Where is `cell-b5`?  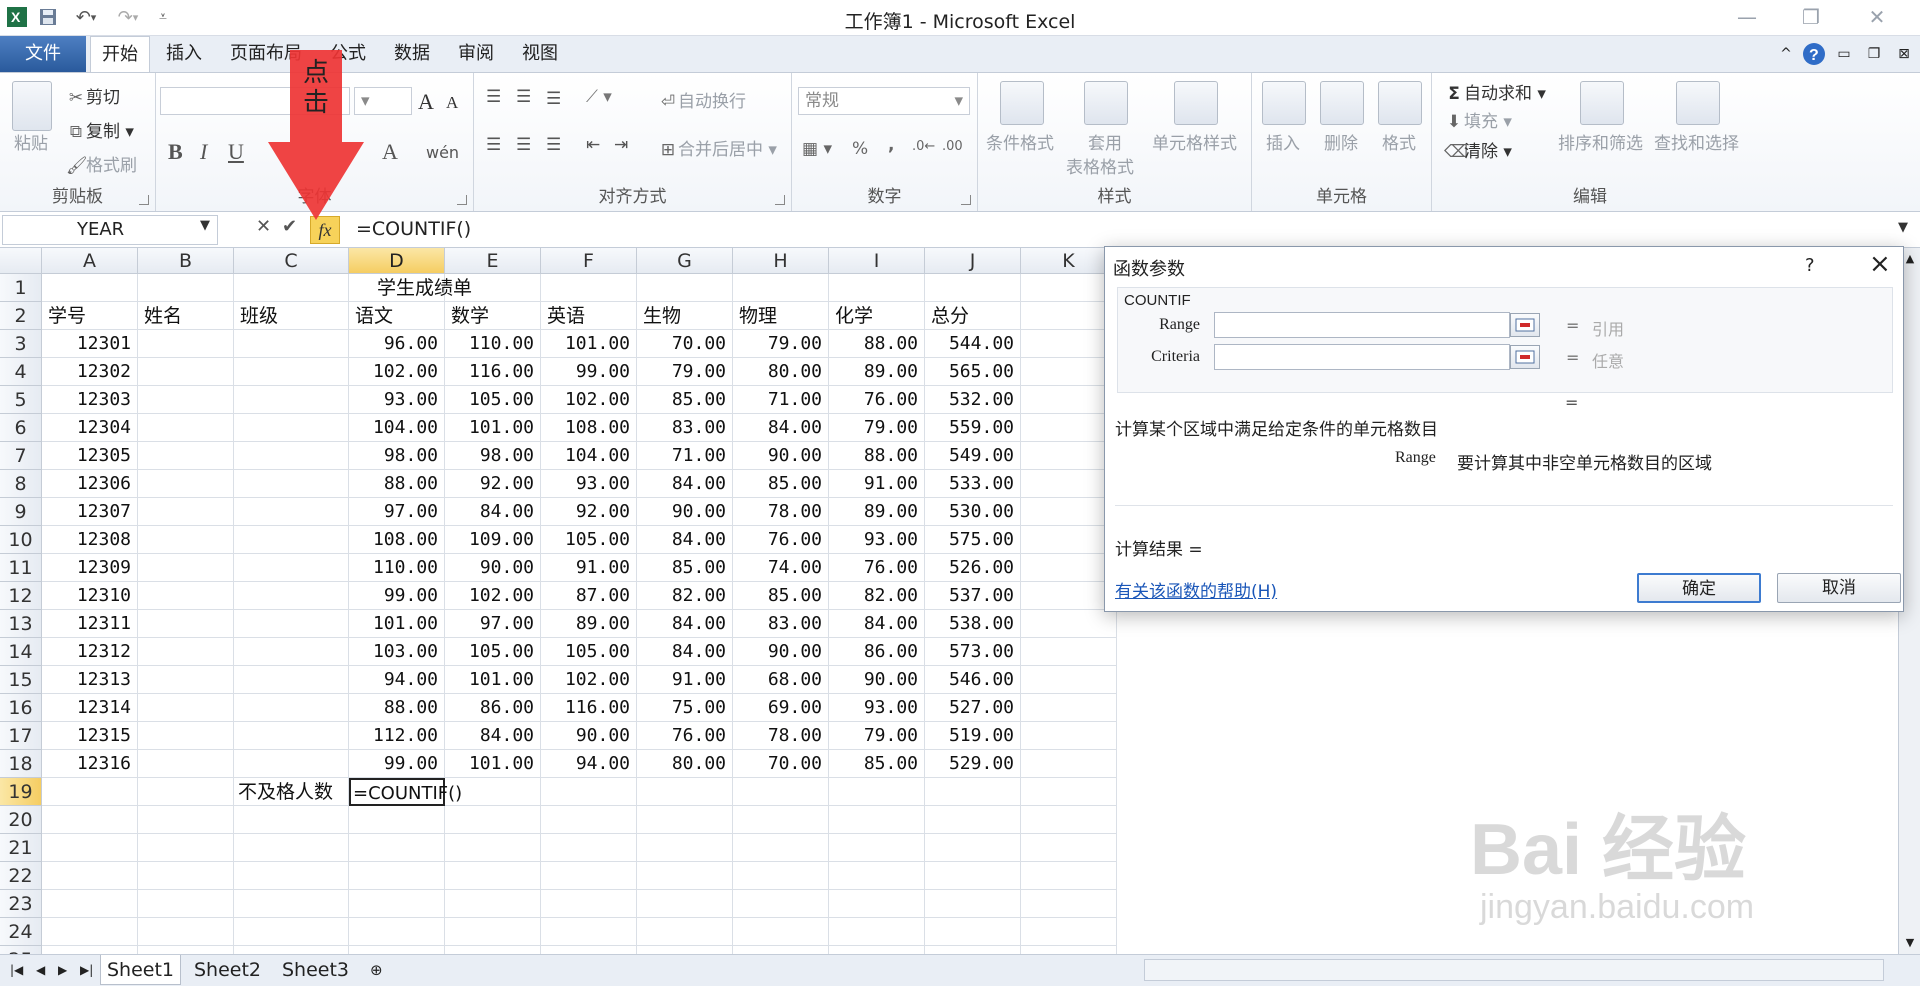 cell-b5 is located at coordinates (186, 400).